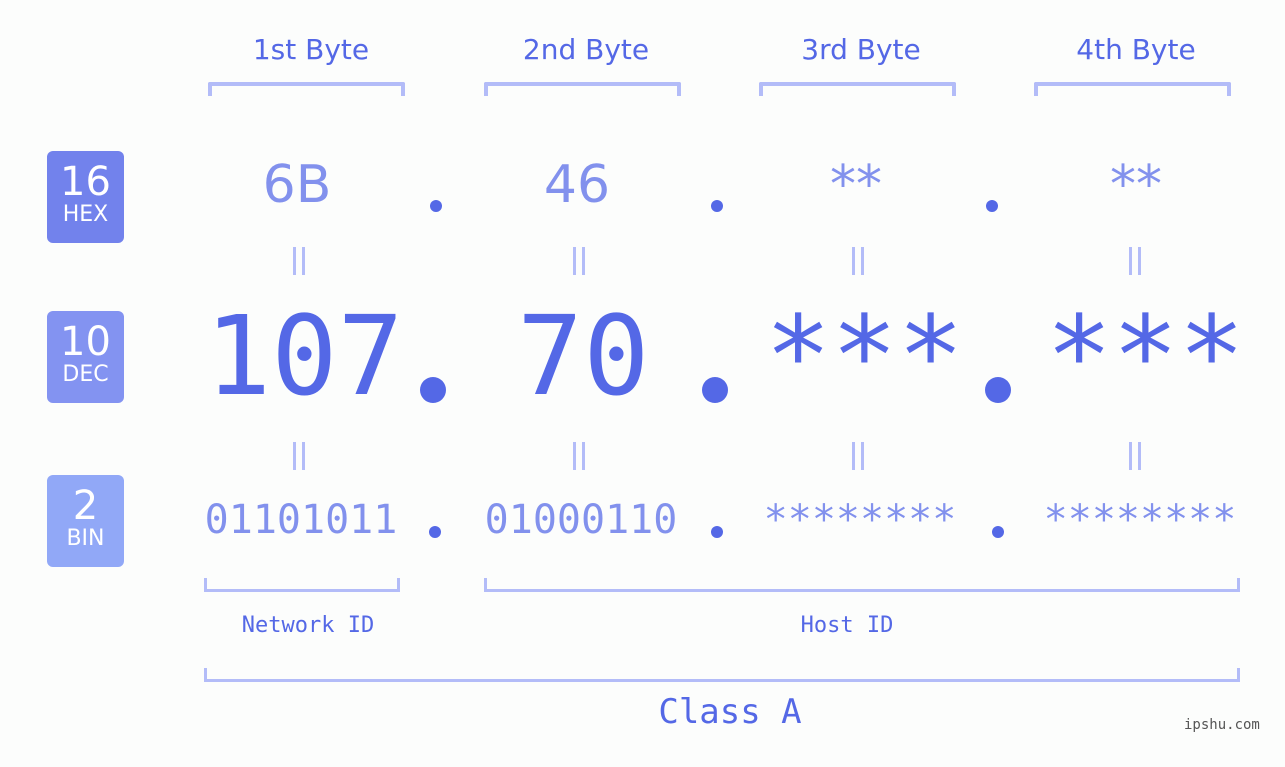 This screenshot has width=1285, height=767. I want to click on dec-byte-1: 107, so click(304, 356).